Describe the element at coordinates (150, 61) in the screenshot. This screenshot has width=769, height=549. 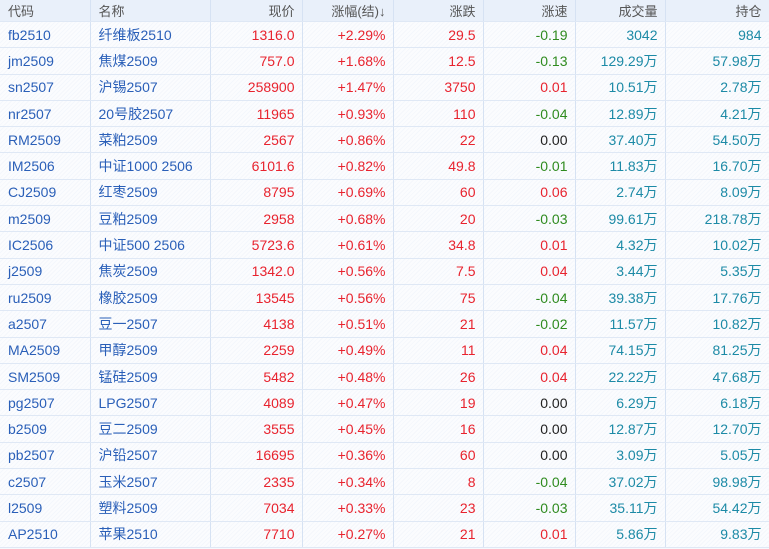
I see `cell-name: 焦煤2509` at that location.